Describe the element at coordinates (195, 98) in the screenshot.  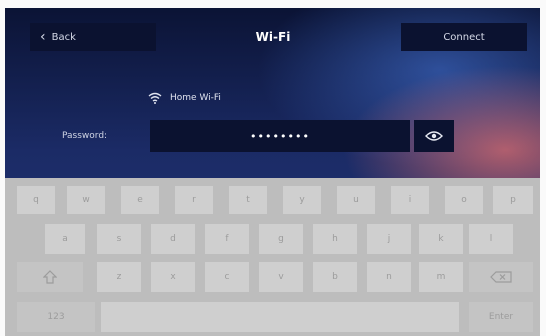
I see `network-name: Home Wi-Fi` at that location.